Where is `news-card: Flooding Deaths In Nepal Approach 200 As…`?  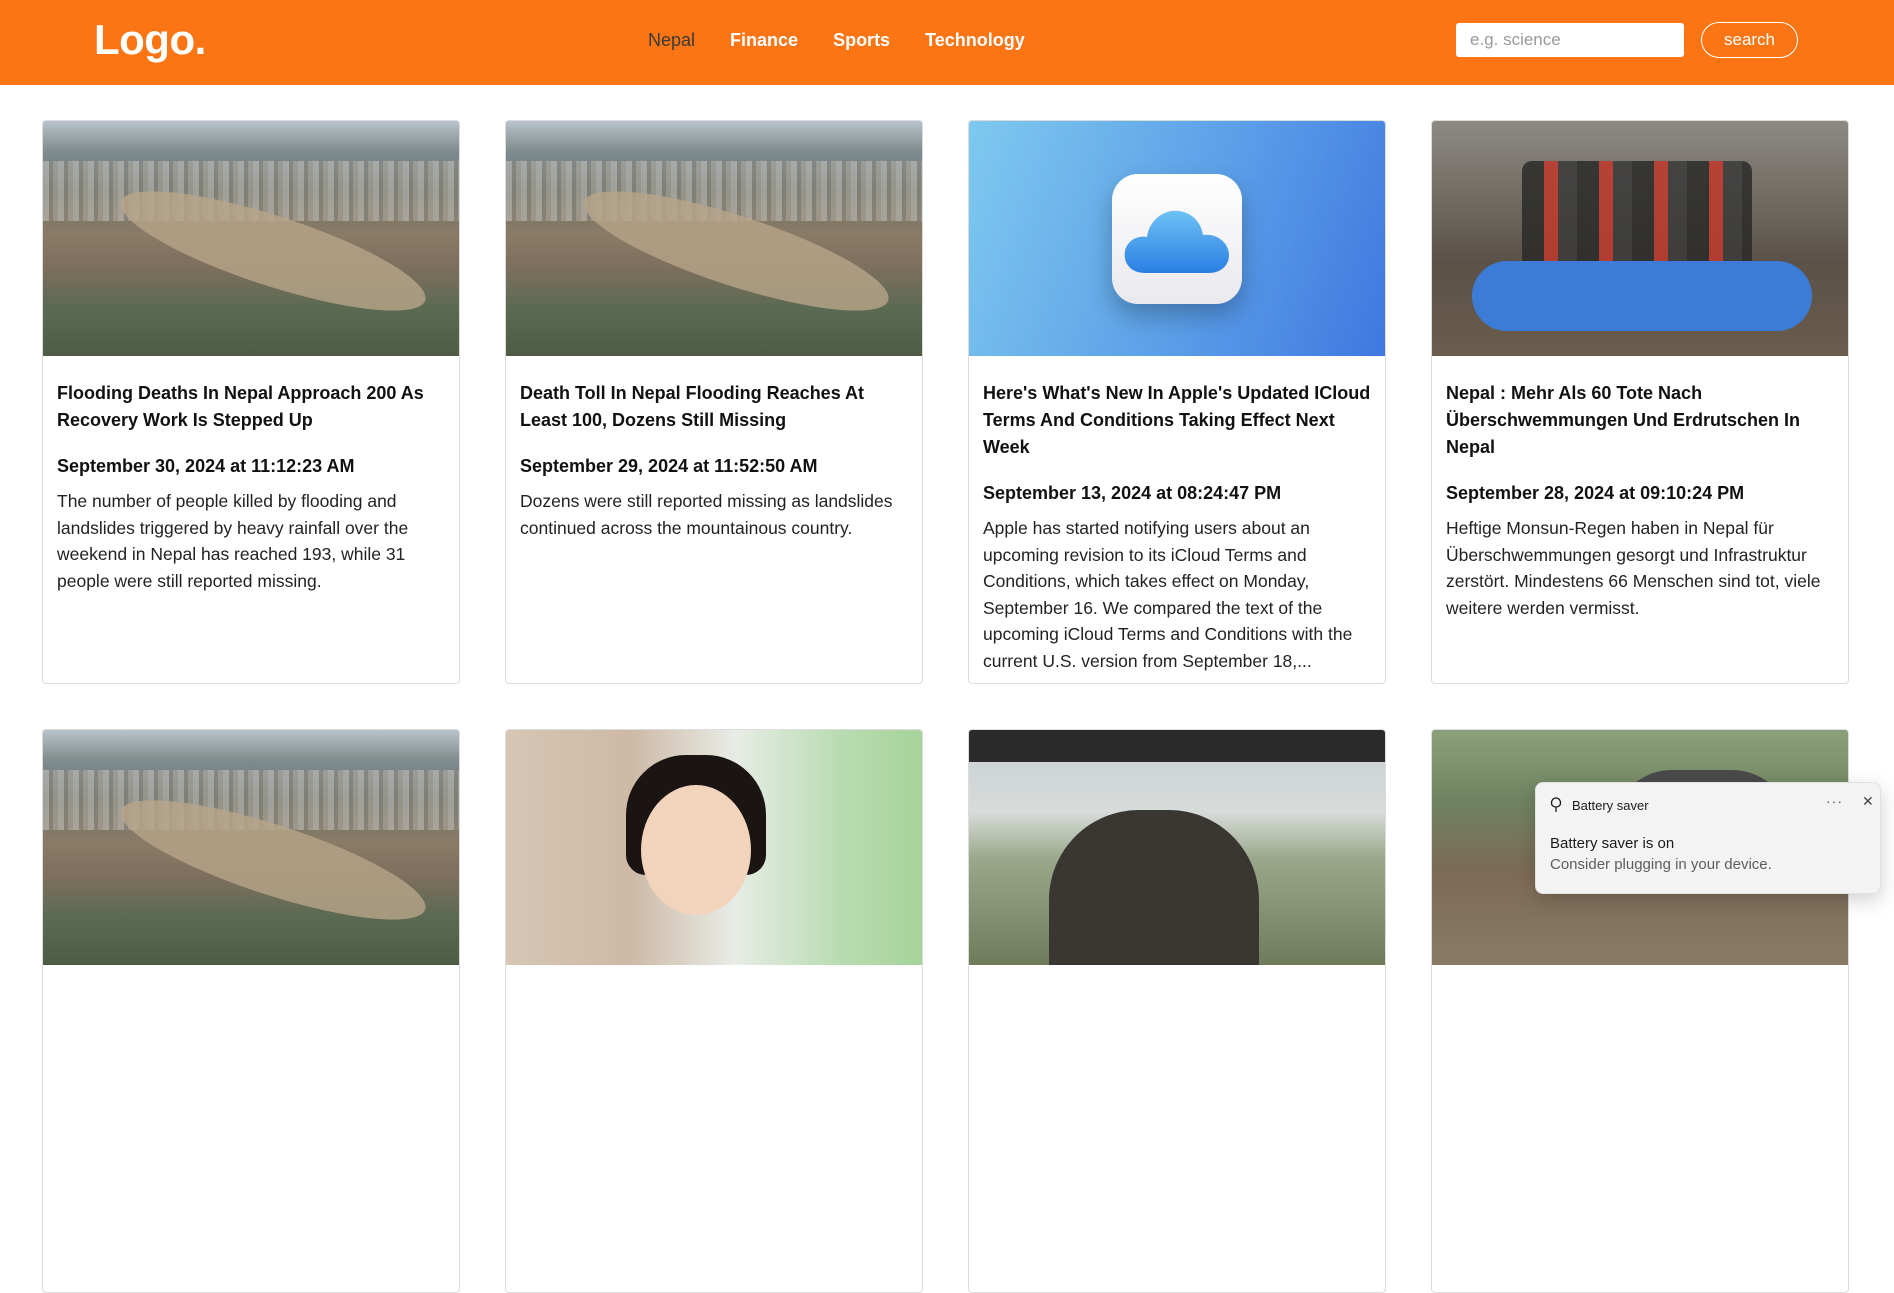 news-card: Flooding Deaths In Nepal Approach 200 As… is located at coordinates (251, 402).